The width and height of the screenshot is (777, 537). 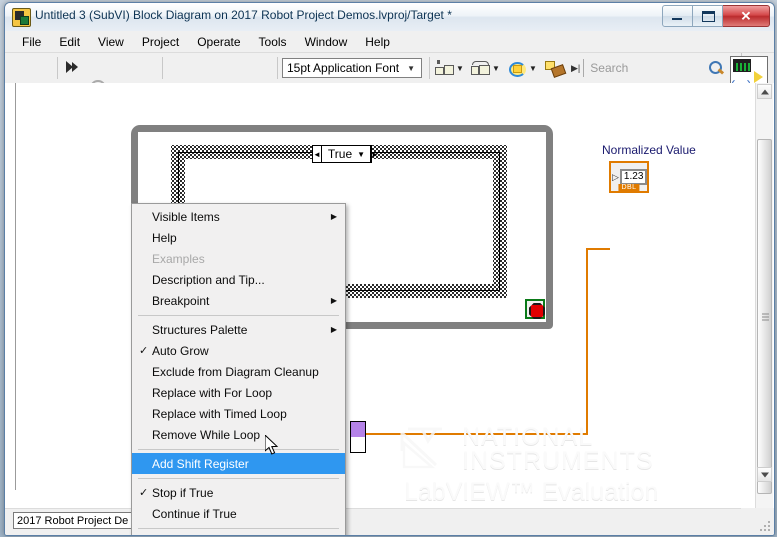 What do you see at coordinates (764, 316) in the screenshot?
I see `vertical-scroll-thumb` at bounding box center [764, 316].